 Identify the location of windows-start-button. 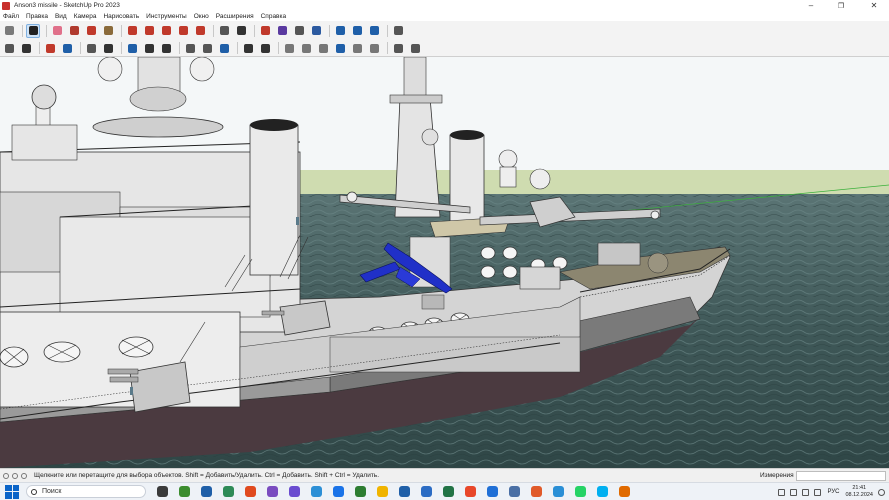
(12, 491).